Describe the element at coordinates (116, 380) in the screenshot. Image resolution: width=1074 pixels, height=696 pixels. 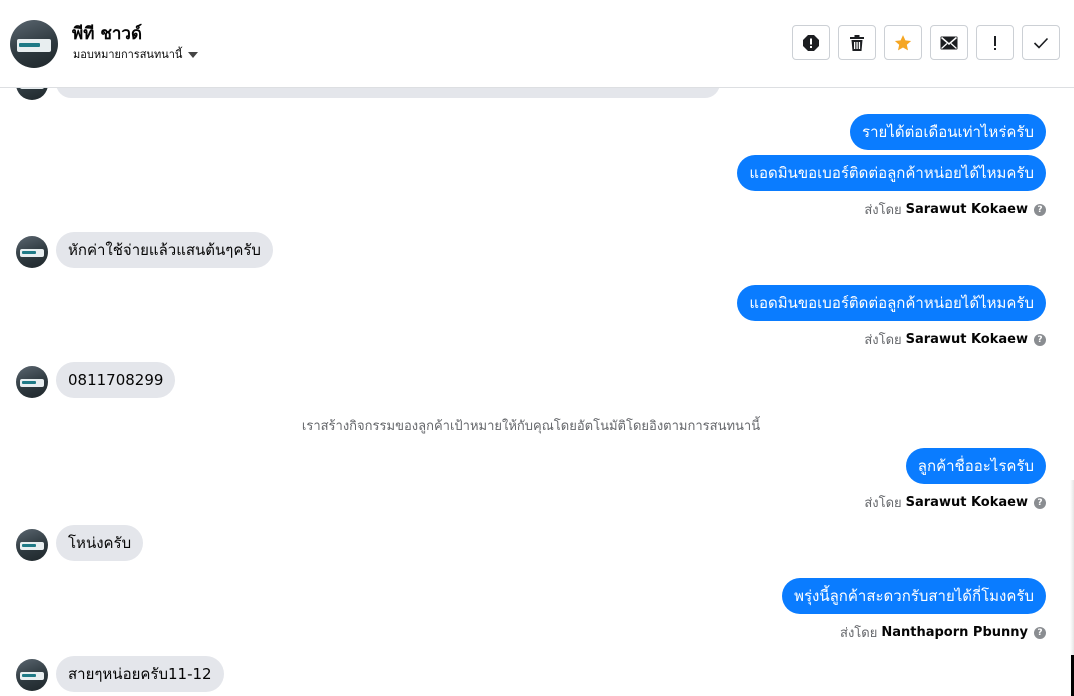
I see `incoming-message: 0811708299` at that location.